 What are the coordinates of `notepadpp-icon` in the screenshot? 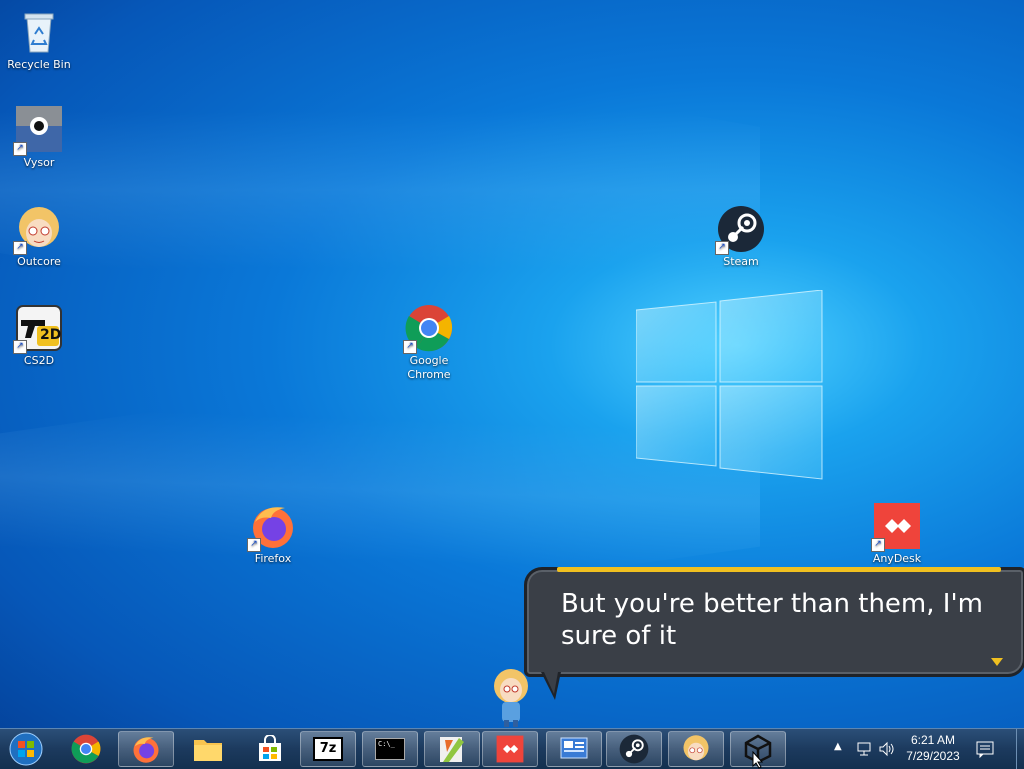 It's located at (452, 749).